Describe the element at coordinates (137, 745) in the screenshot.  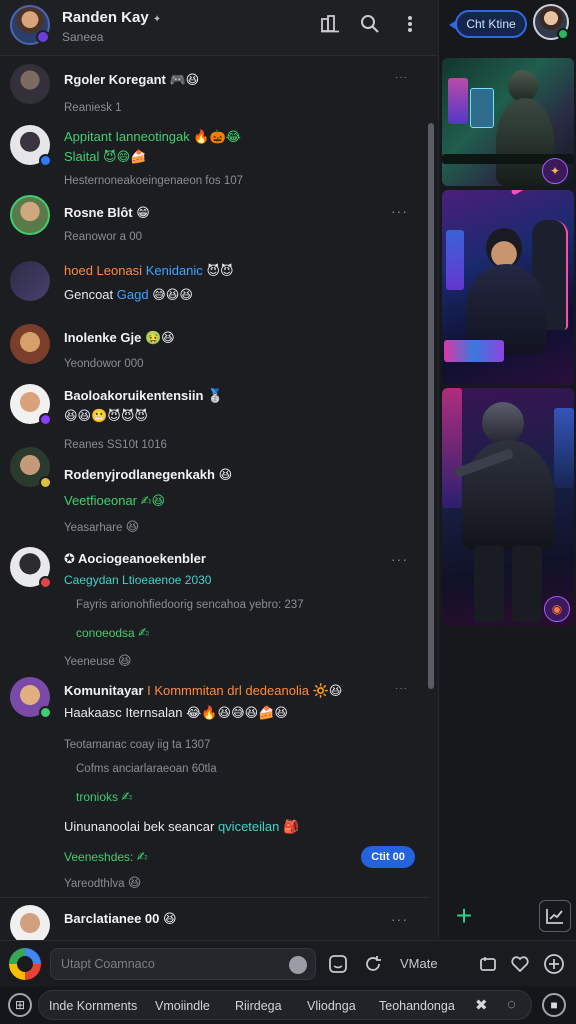
I see `comment-meta: Teotamanac coay iig ta 1307` at that location.